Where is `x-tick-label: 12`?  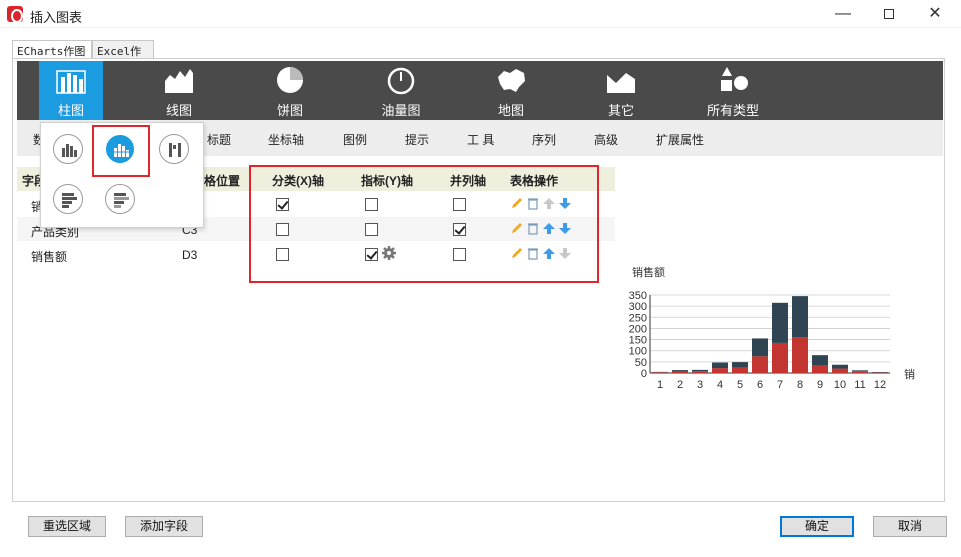 x-tick-label: 12 is located at coordinates (880, 385).